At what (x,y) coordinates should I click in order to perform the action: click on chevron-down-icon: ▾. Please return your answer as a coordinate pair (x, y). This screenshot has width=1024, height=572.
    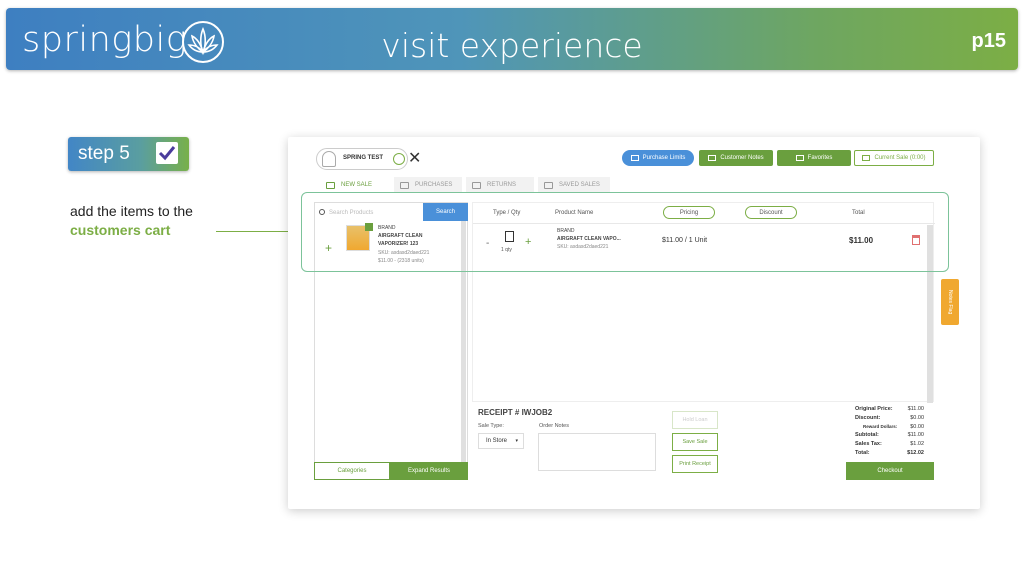
    Looking at the image, I should click on (516, 441).